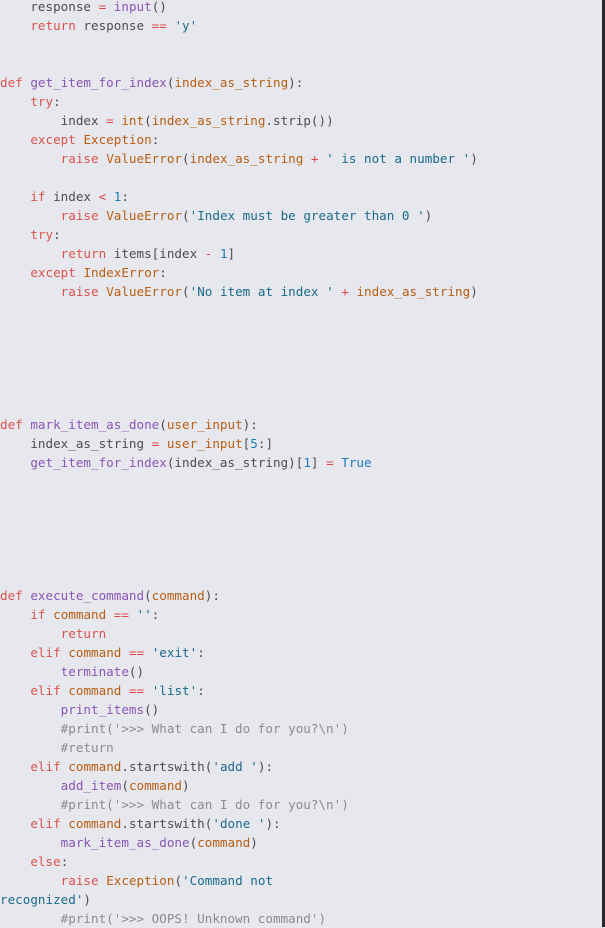 Image resolution: width=605 pixels, height=928 pixels. I want to click on string-token: 'add ', so click(235, 766).